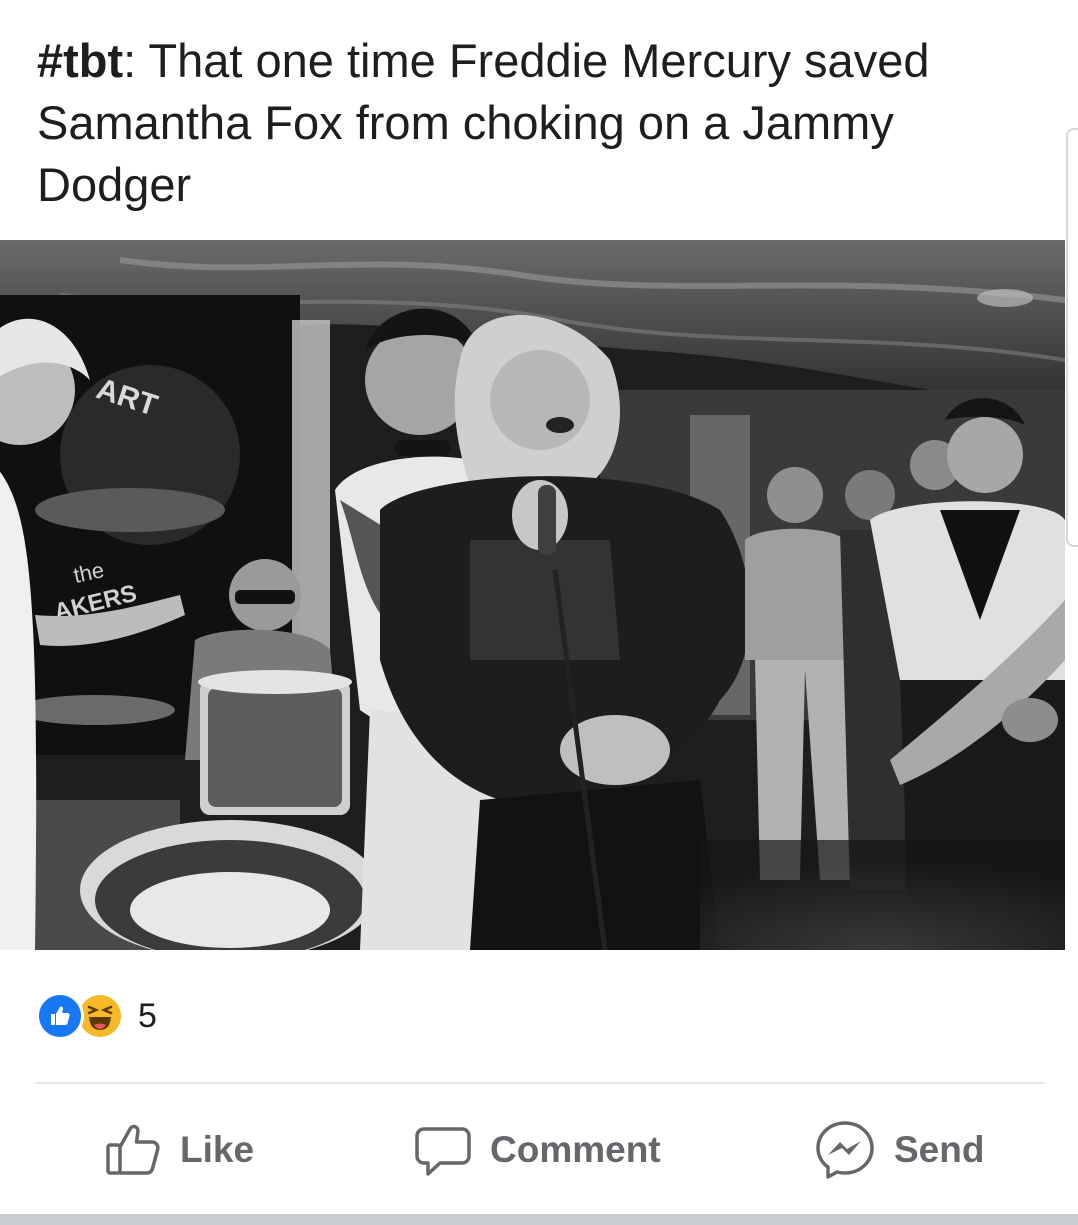 The height and width of the screenshot is (1225, 1078). Describe the element at coordinates (1072, 337) in the screenshot. I see `side-panel-edge` at that location.